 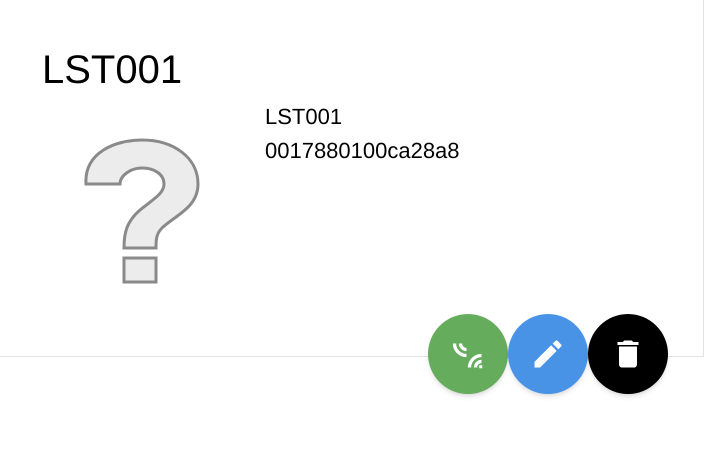 What do you see at coordinates (303, 117) in the screenshot?
I see `device-name: LST001` at bounding box center [303, 117].